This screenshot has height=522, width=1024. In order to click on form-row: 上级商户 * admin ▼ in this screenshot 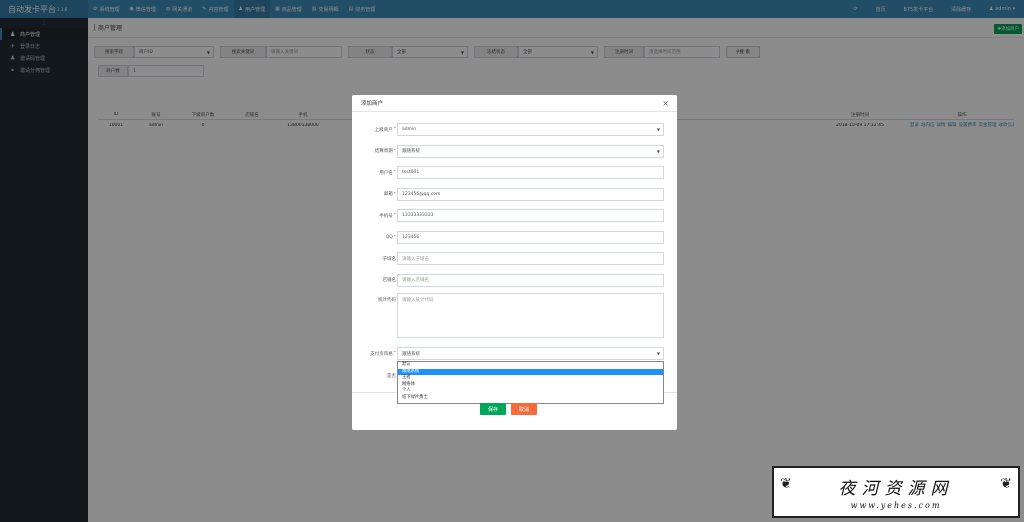, I will do `click(514, 129)`.